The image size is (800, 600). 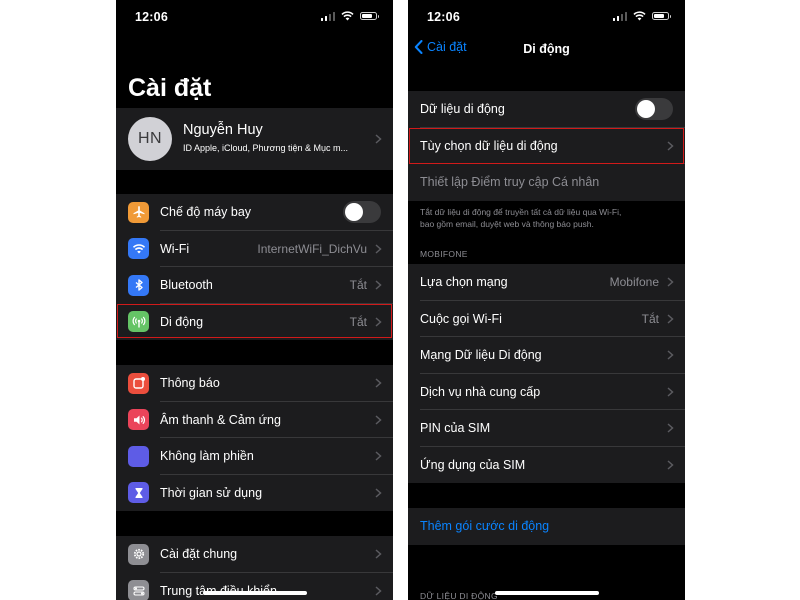 I want to click on control-center-icon, so click(x=138, y=590).